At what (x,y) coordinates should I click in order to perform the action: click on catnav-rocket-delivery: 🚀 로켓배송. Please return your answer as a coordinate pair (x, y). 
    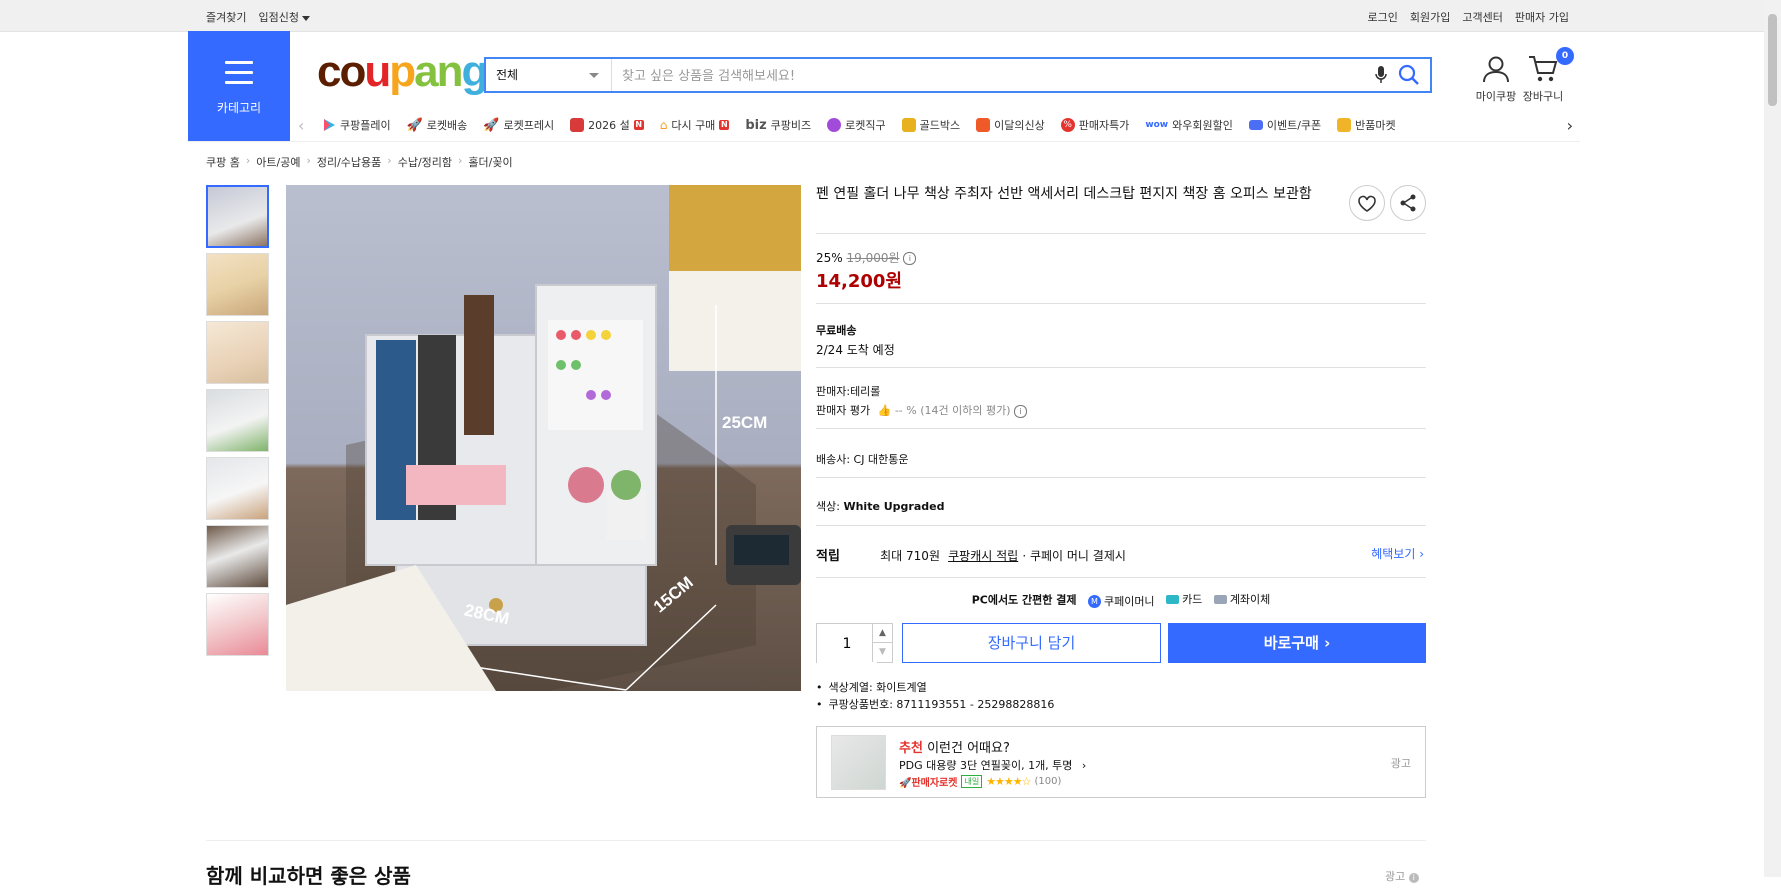
    Looking at the image, I should click on (437, 125).